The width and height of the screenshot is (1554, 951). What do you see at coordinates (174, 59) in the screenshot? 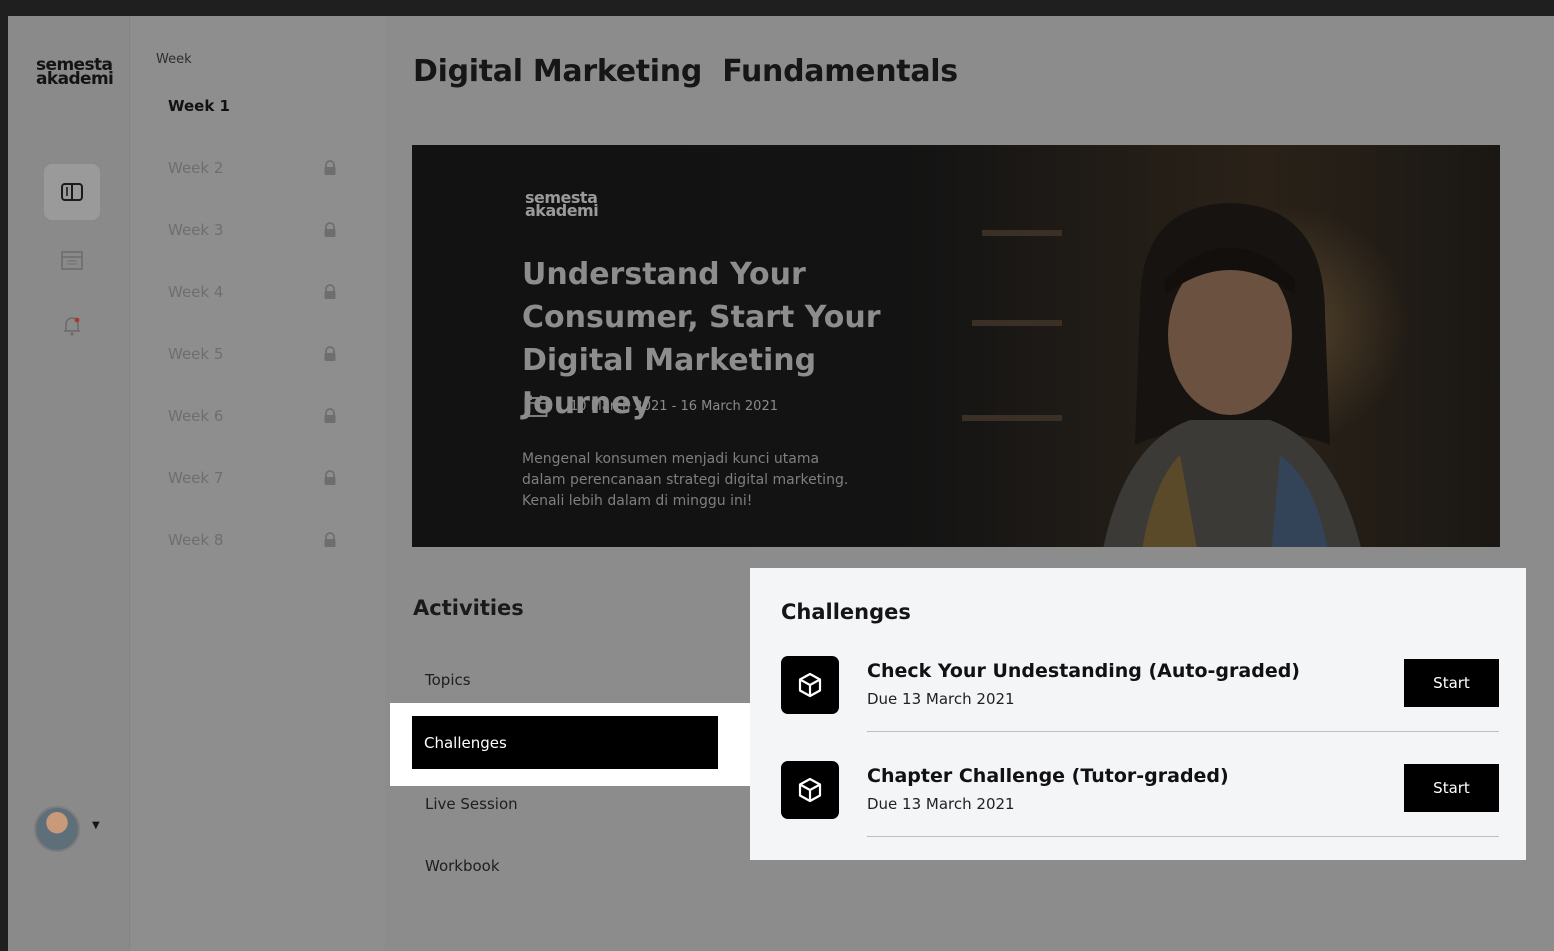
I see `week-list-heading: Week` at bounding box center [174, 59].